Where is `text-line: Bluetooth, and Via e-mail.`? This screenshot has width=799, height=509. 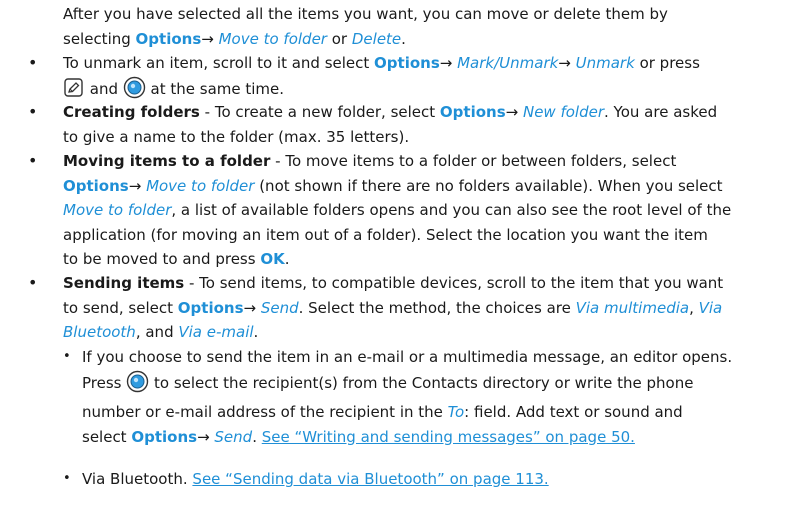
text-line: Bluetooth, and Via e-mail. is located at coordinates (431, 332).